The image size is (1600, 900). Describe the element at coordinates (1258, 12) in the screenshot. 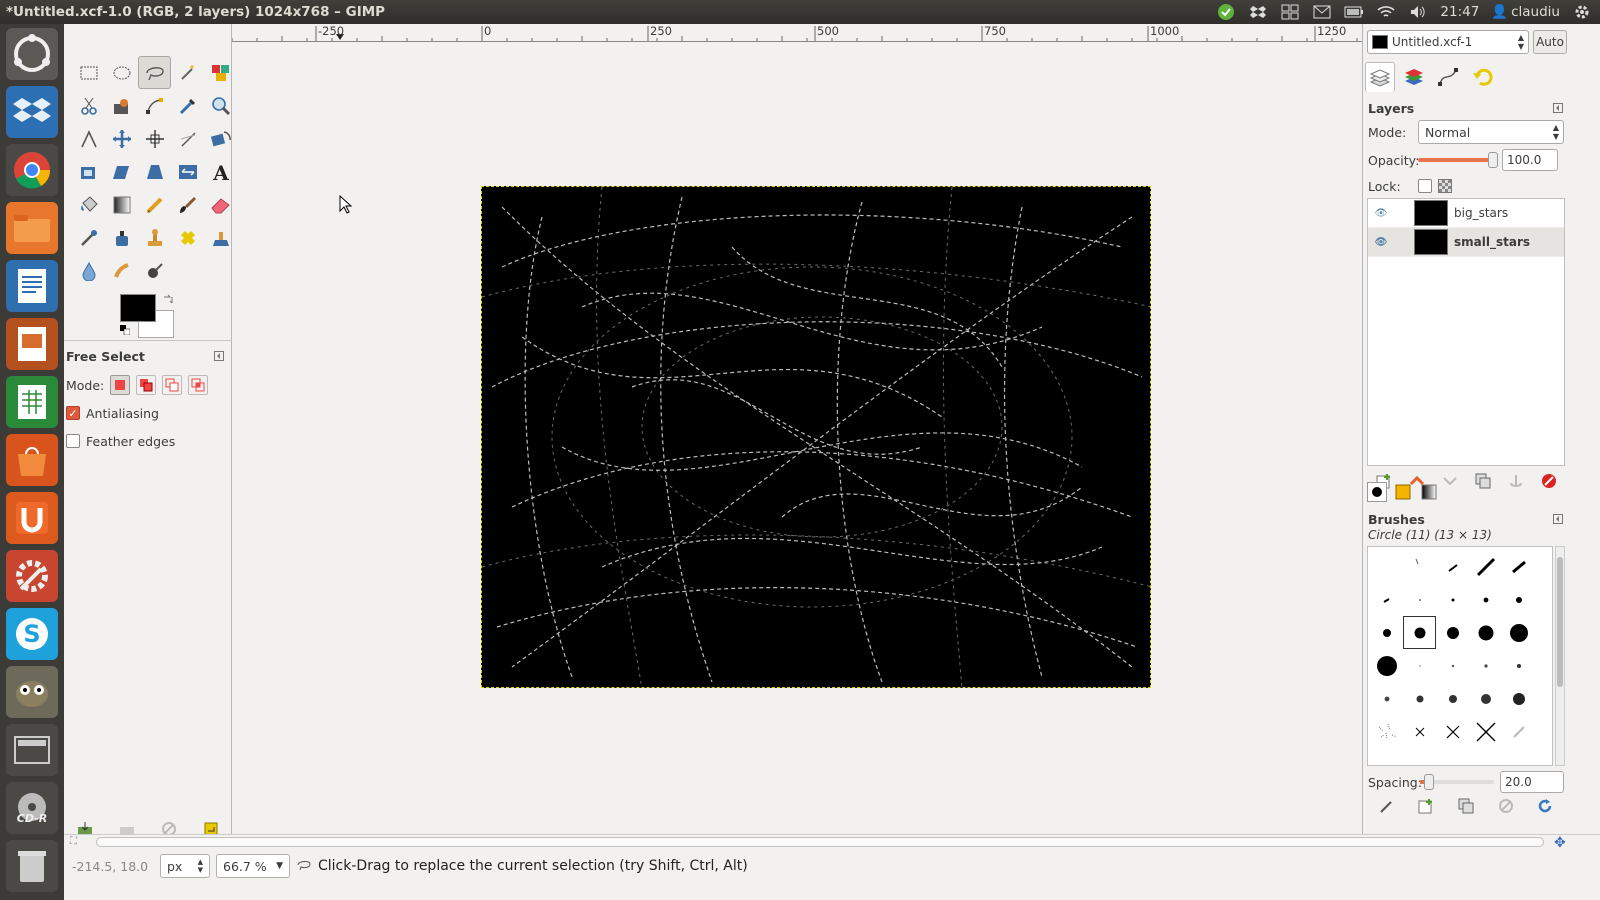

I see `dropbox-tray-icon` at that location.